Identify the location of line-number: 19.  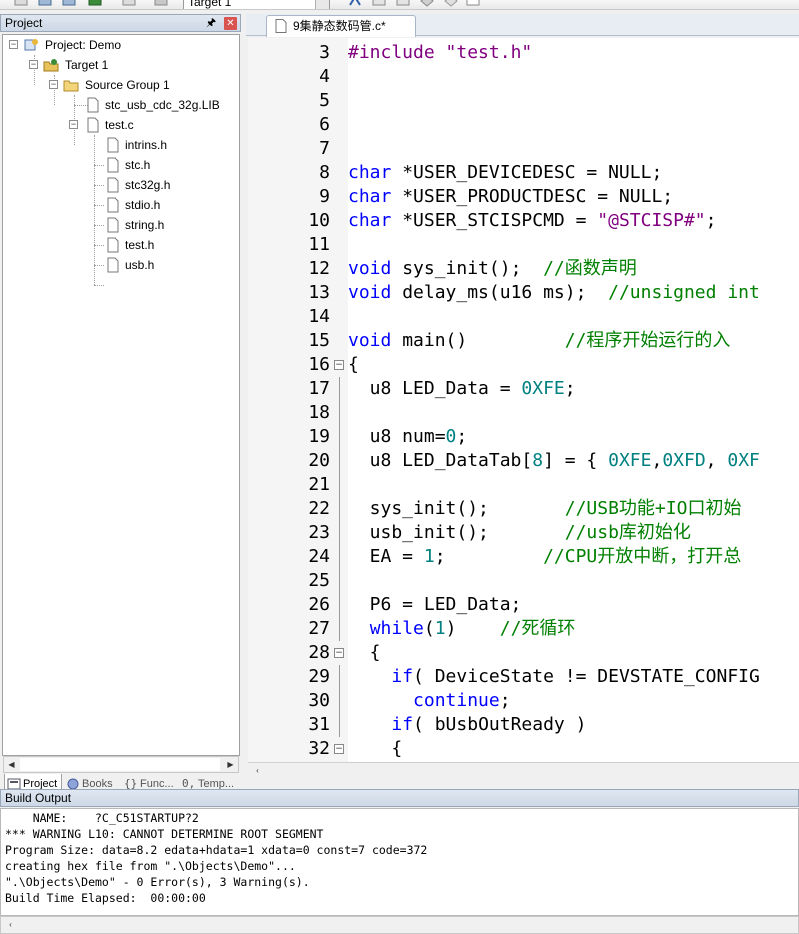
(319, 436).